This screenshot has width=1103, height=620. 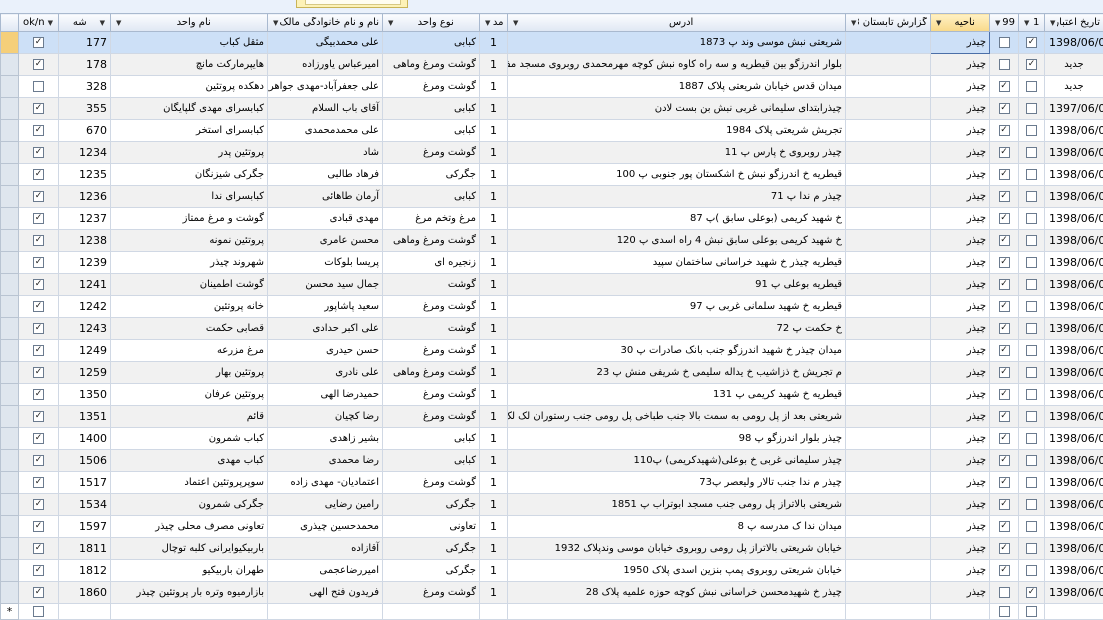 What do you see at coordinates (960, 612) in the screenshot?
I see `district-cell` at bounding box center [960, 612].